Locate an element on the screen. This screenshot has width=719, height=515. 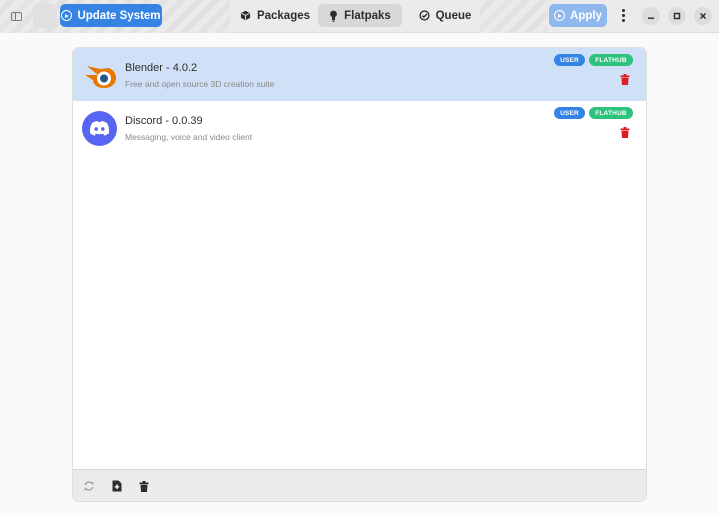
update-system-button: Update System is located at coordinates (111, 15).